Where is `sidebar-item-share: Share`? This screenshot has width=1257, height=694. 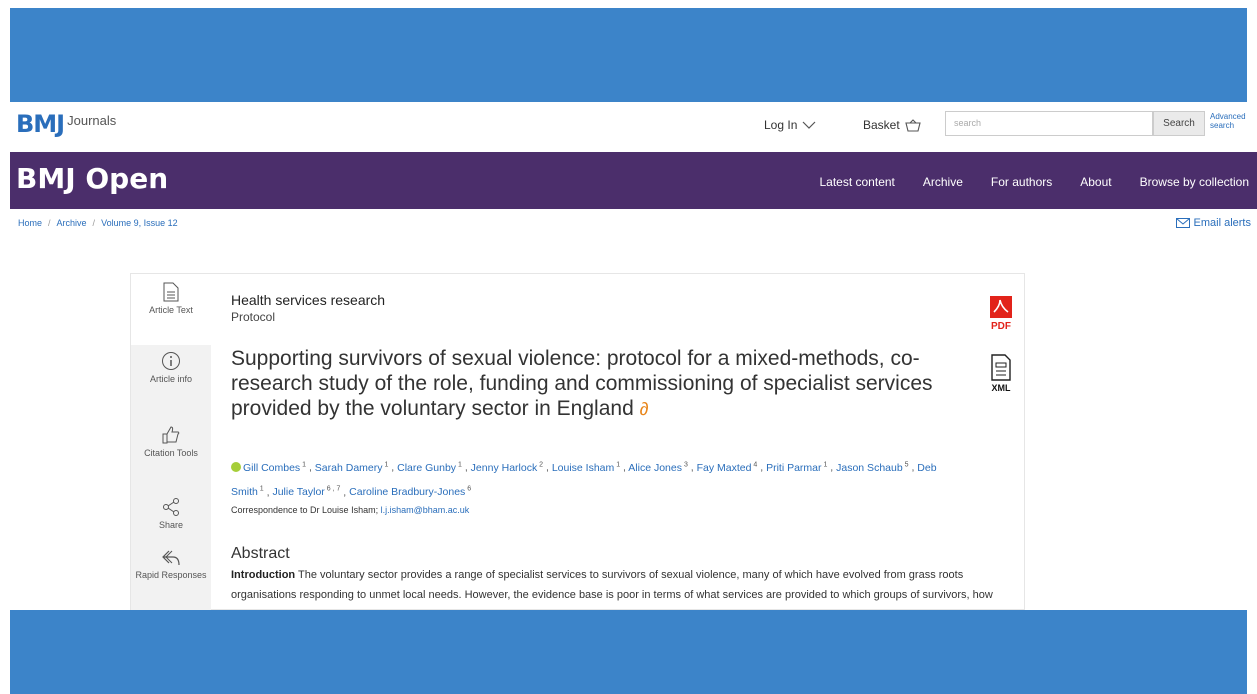 sidebar-item-share: Share is located at coordinates (171, 513).